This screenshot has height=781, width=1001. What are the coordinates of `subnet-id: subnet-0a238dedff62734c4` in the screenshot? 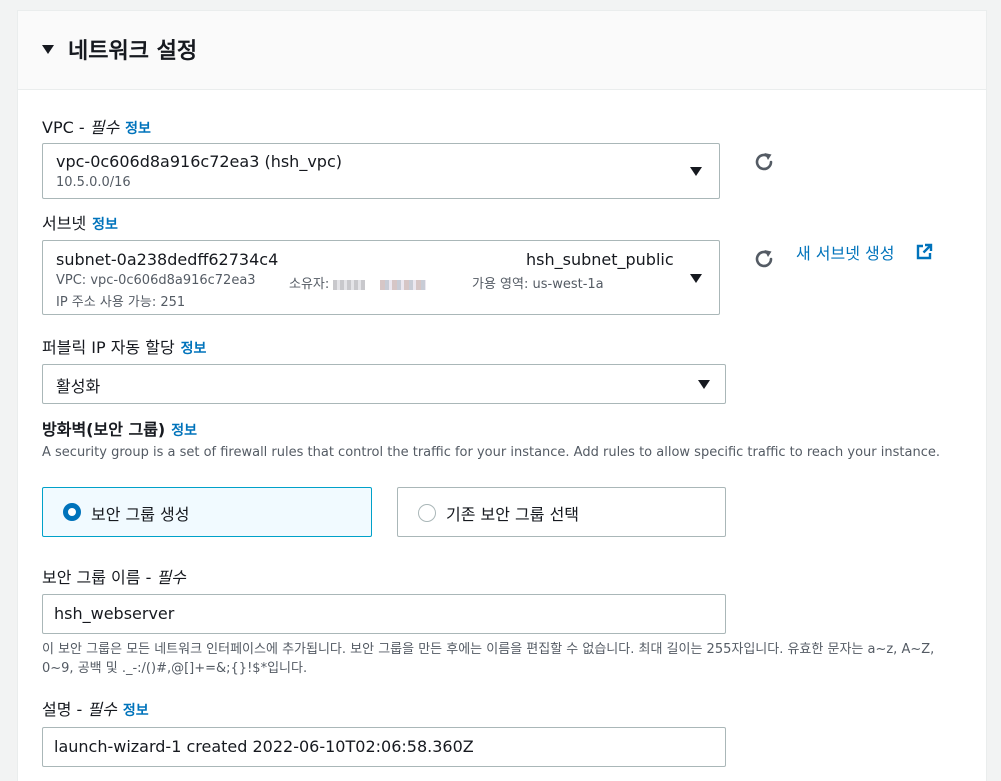 It's located at (167, 259).